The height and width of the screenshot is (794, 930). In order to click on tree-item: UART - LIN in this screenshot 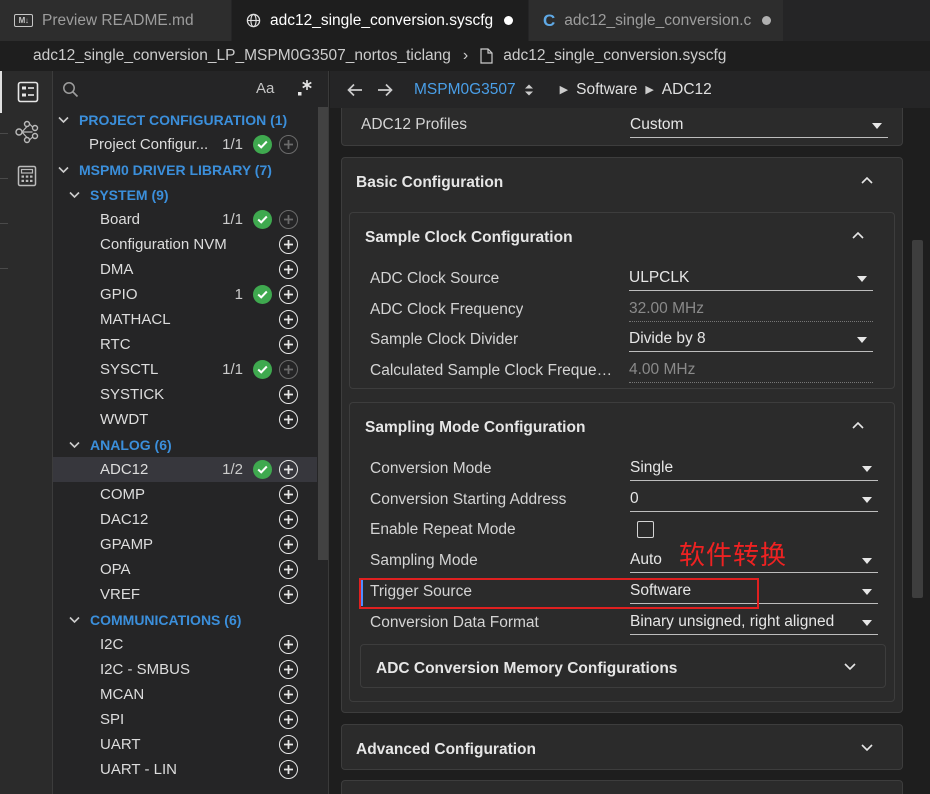, I will do `click(185, 769)`.